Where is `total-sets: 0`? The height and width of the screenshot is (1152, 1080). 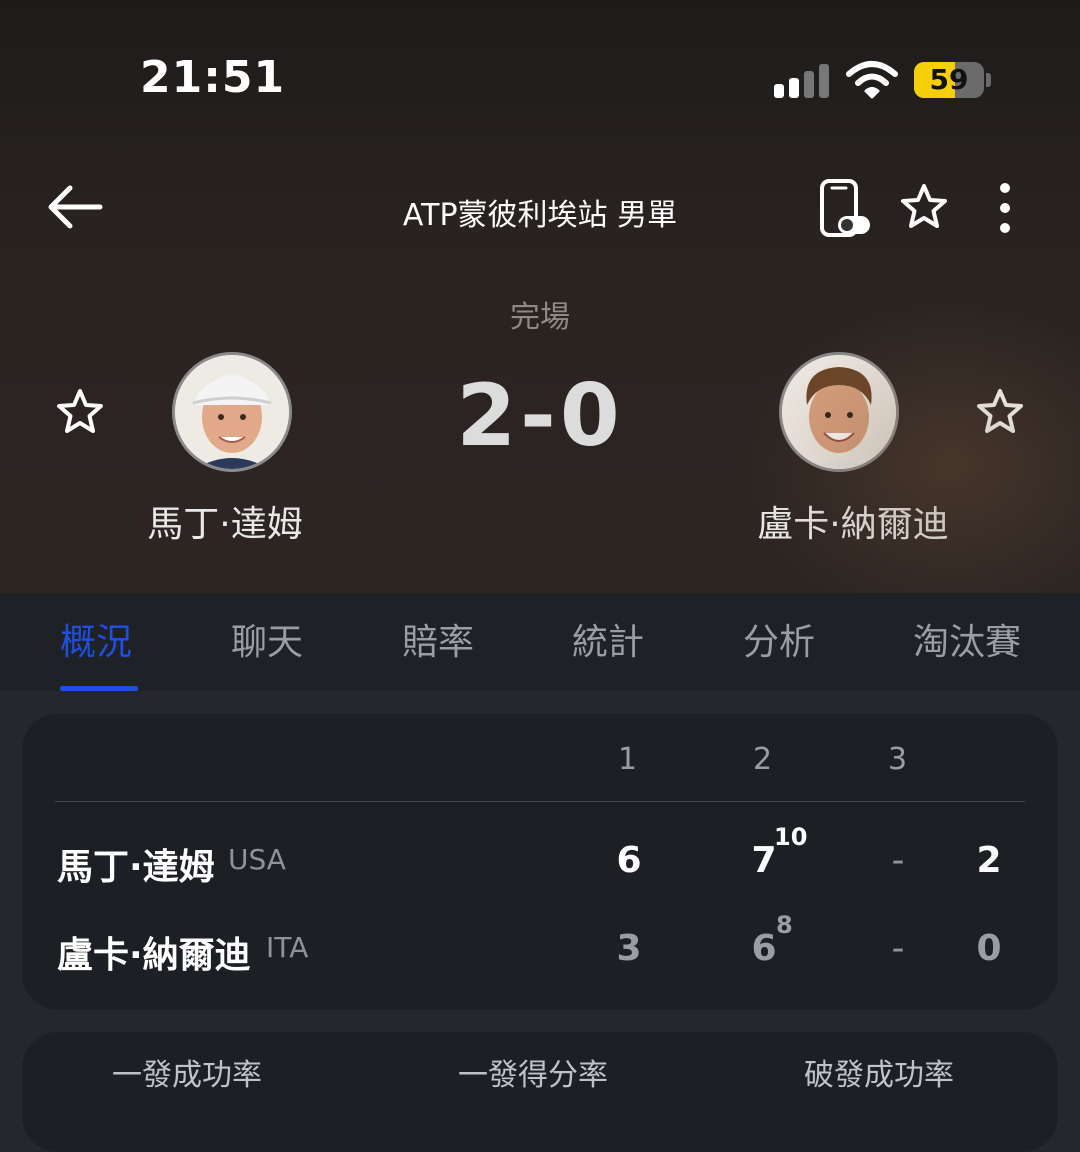
total-sets: 0 is located at coordinates (989, 948).